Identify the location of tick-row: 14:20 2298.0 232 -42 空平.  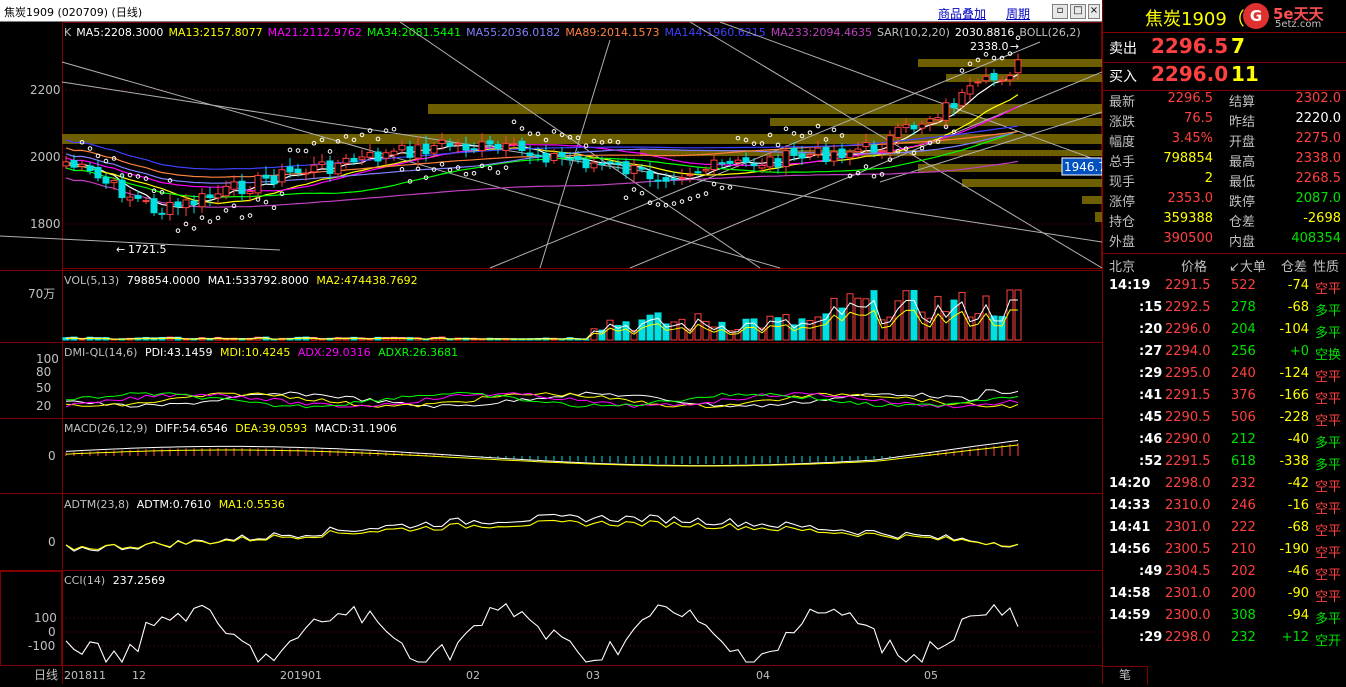
(1224, 485).